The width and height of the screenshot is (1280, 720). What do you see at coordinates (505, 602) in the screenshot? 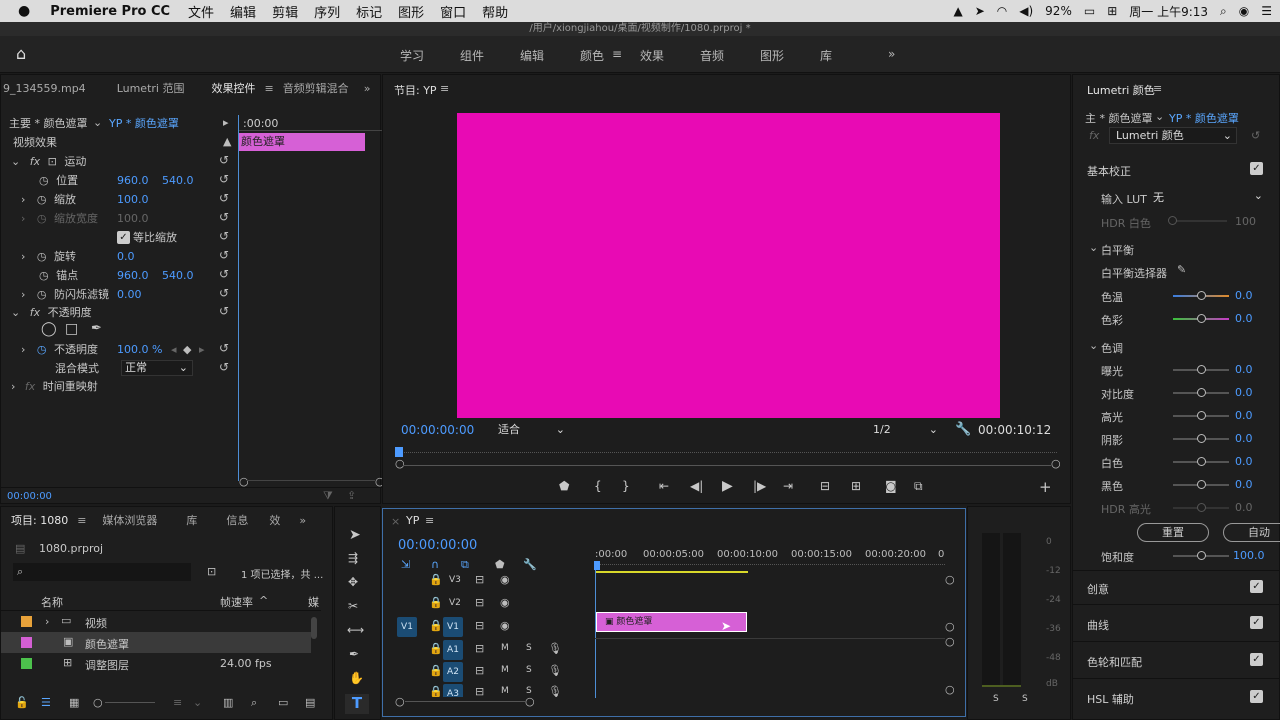
I see `eye-icon: ◉` at bounding box center [505, 602].